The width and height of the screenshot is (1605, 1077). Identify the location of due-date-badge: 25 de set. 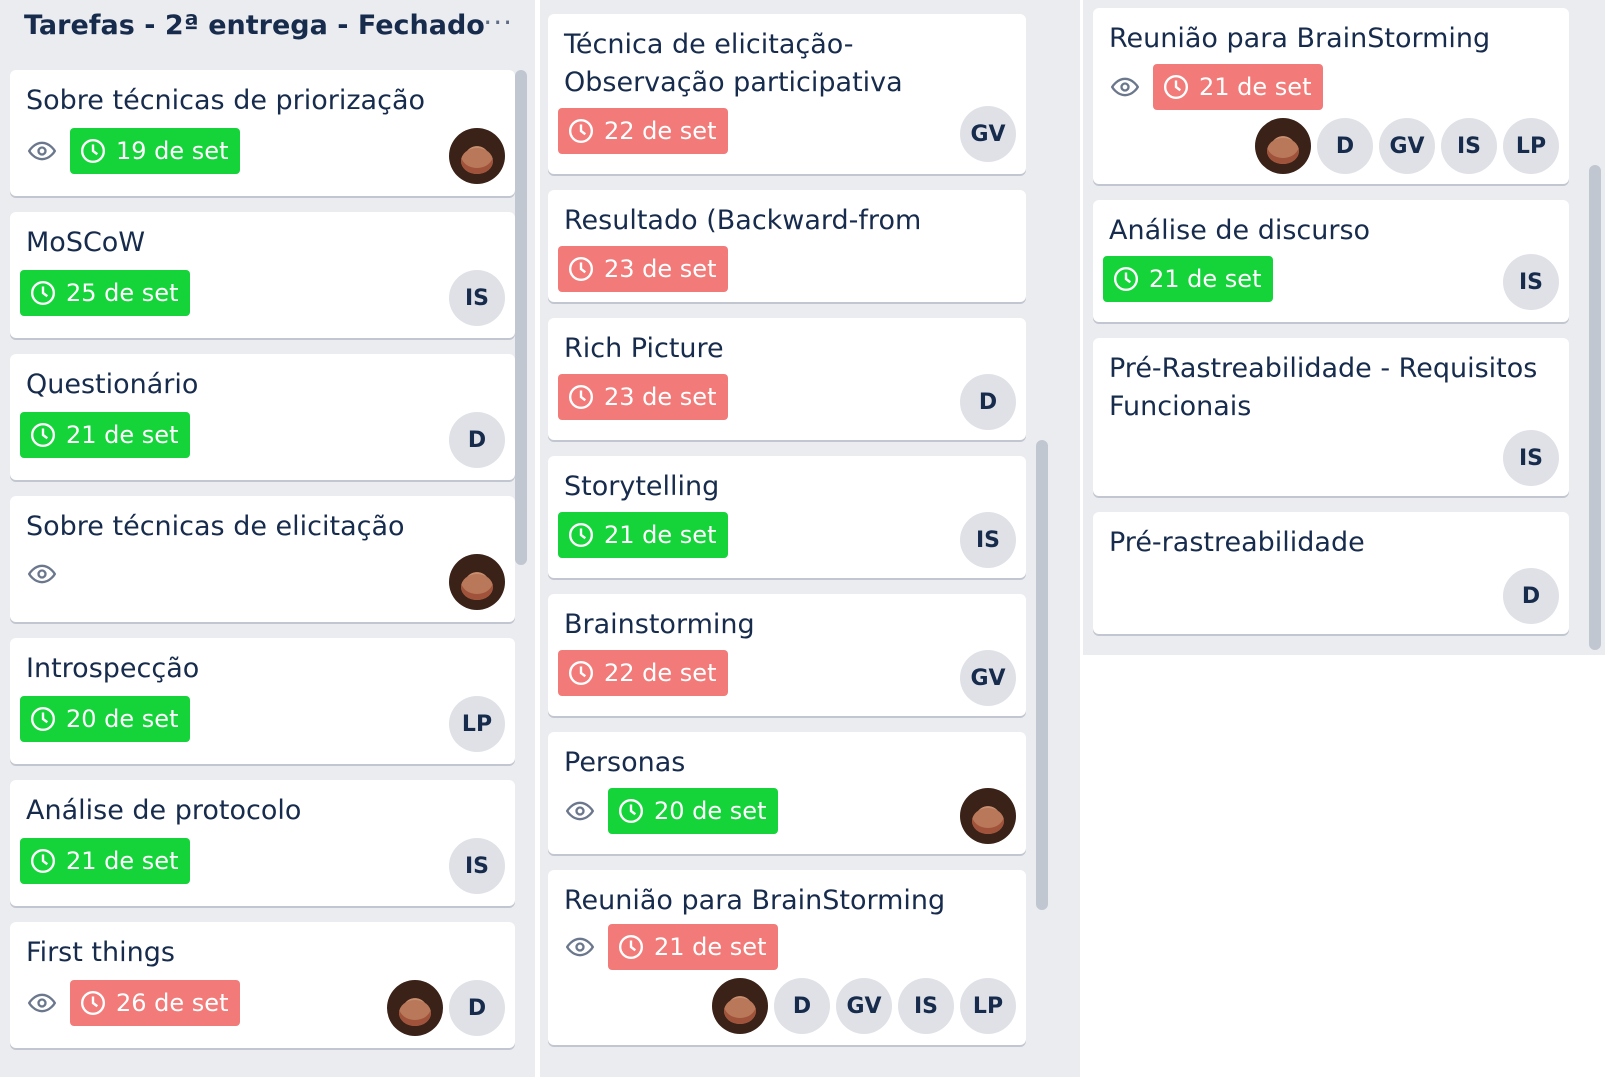
(105, 293).